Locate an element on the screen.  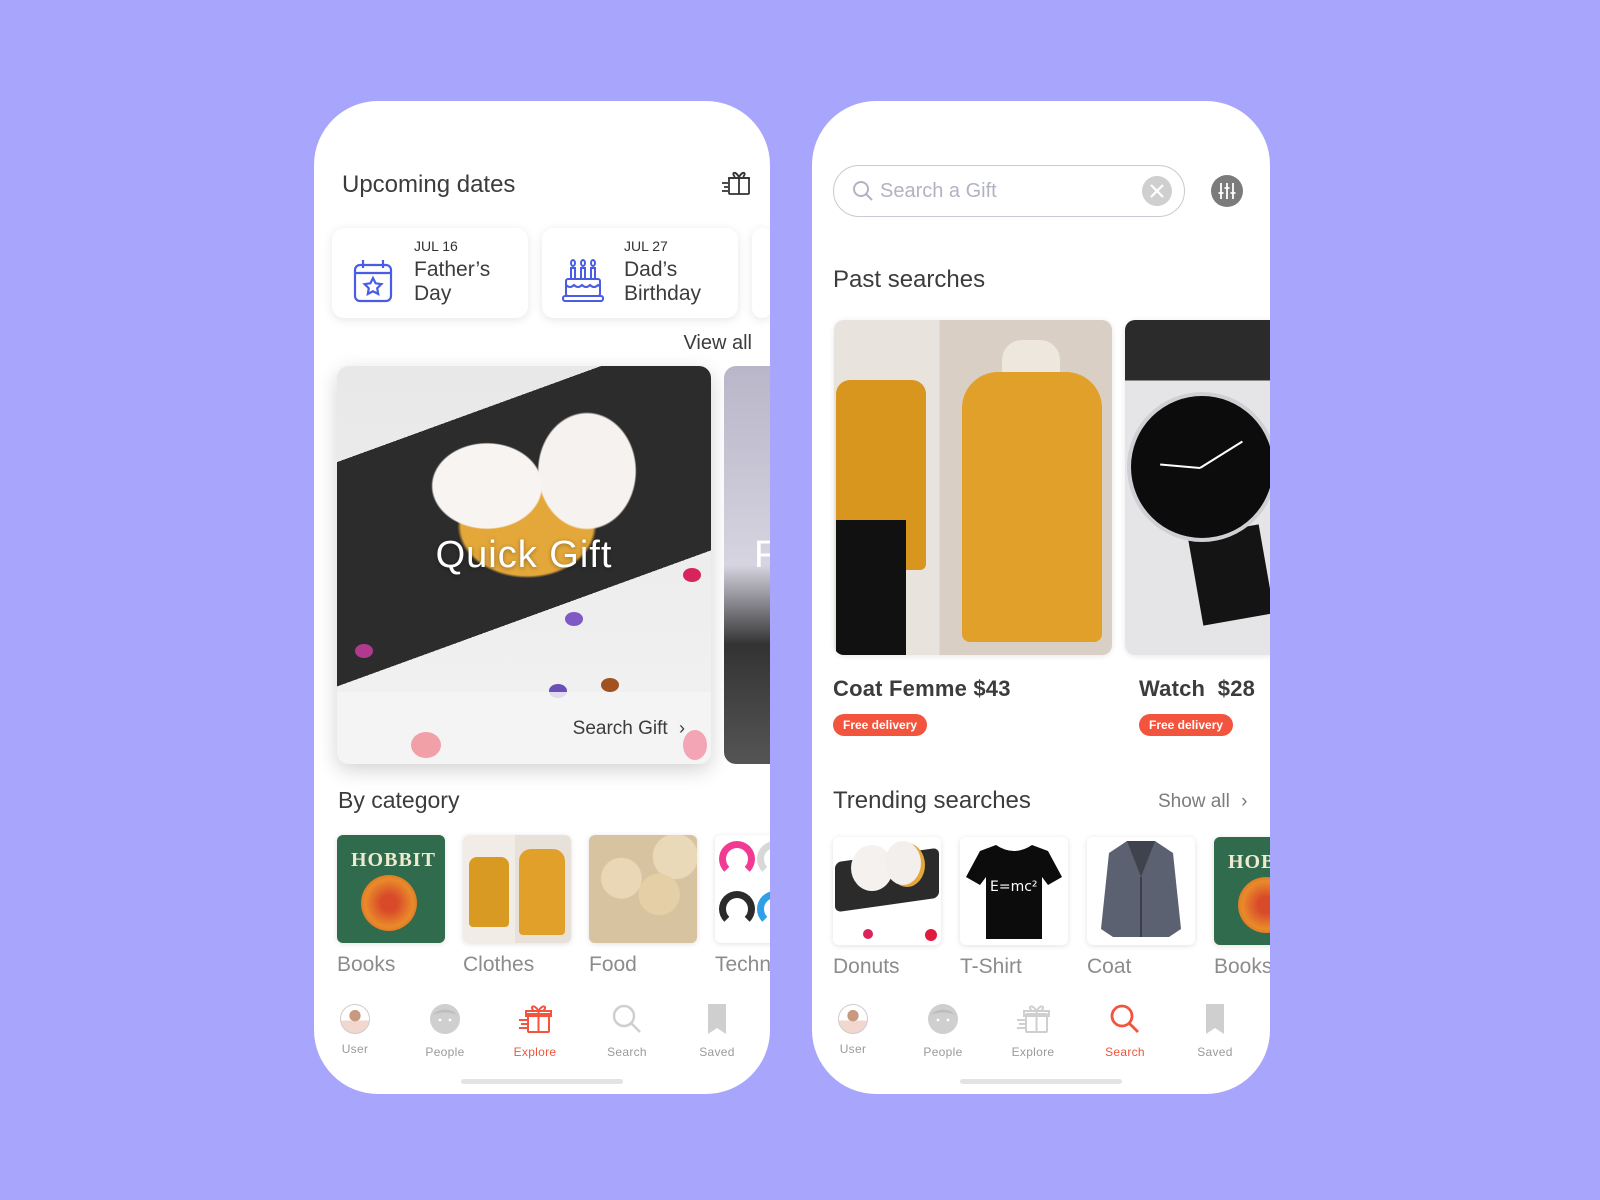
svg-text: E=mc² is located at coordinates (1014, 887).